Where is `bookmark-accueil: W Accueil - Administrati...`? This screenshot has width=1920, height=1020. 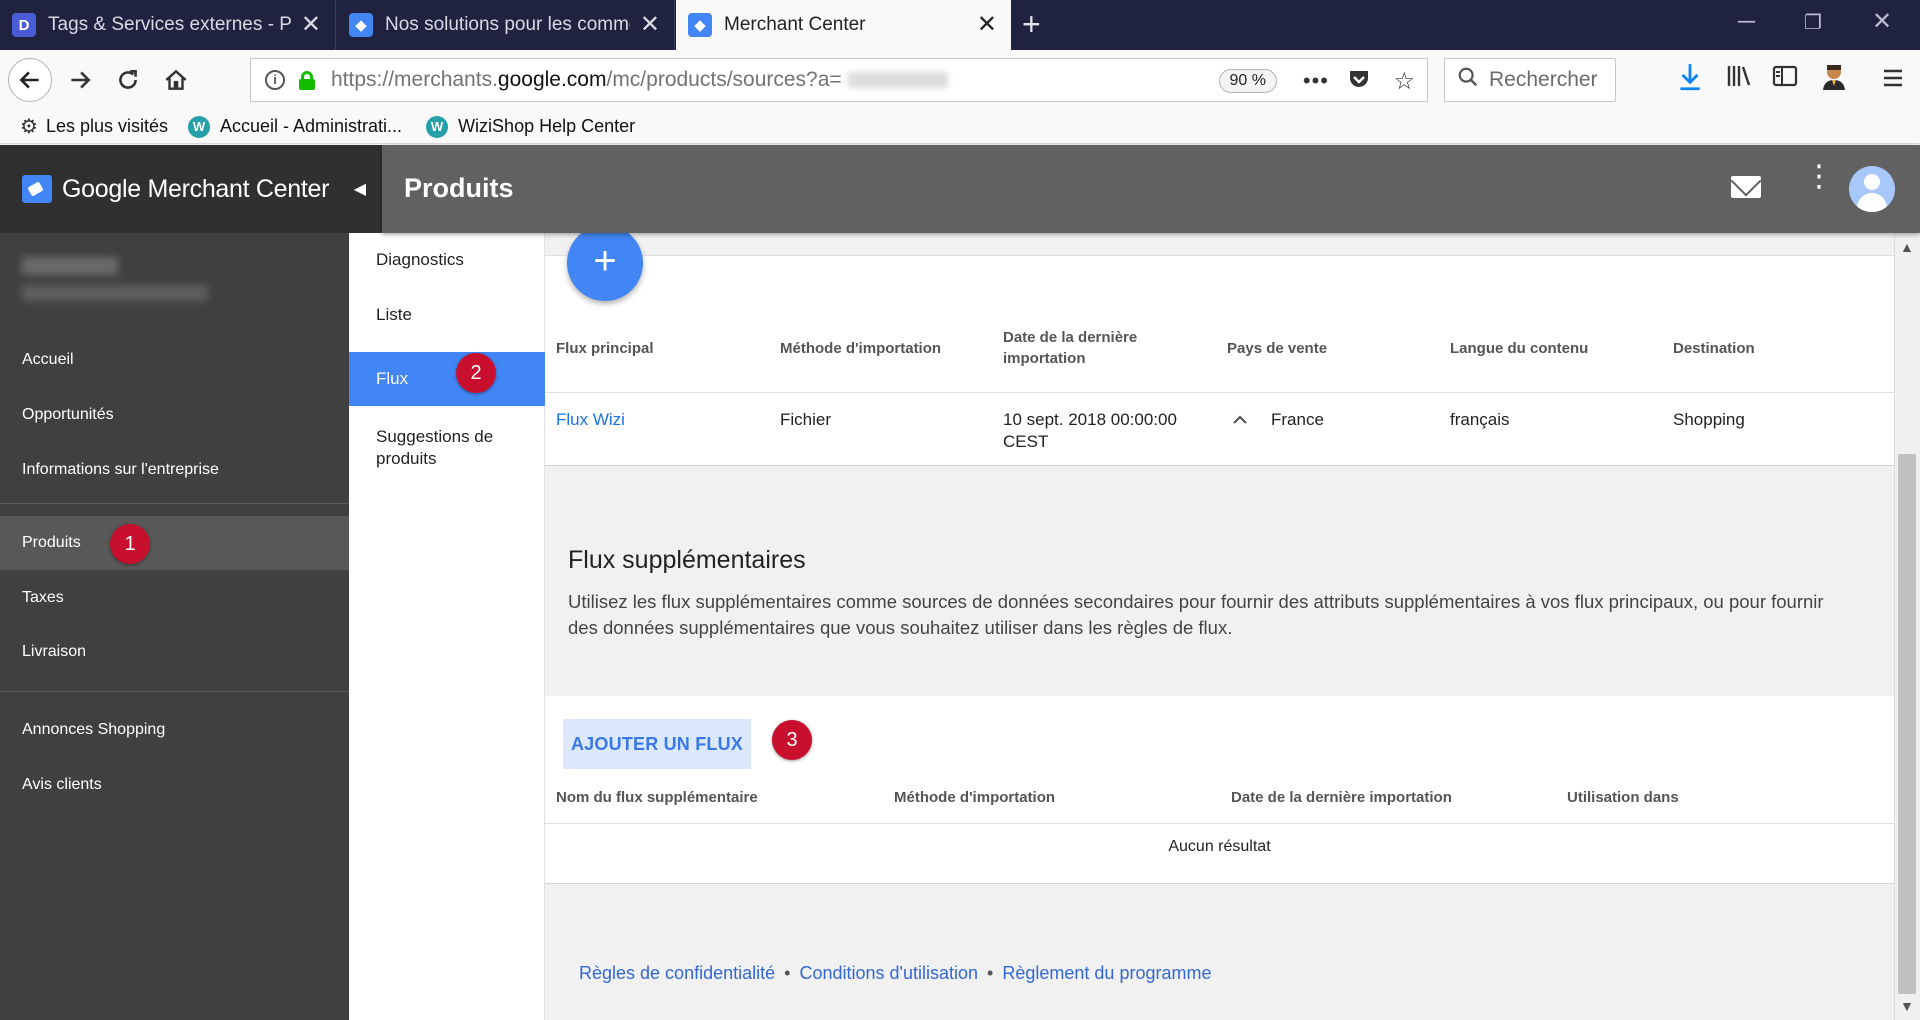
bookmark-accueil: W Accueil - Administrati... is located at coordinates (295, 126).